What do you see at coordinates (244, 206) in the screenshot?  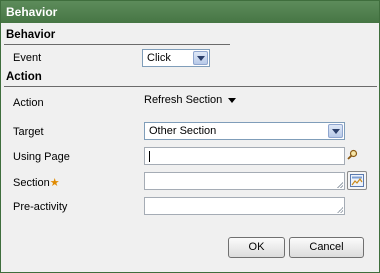 I see `preactivity-input` at bounding box center [244, 206].